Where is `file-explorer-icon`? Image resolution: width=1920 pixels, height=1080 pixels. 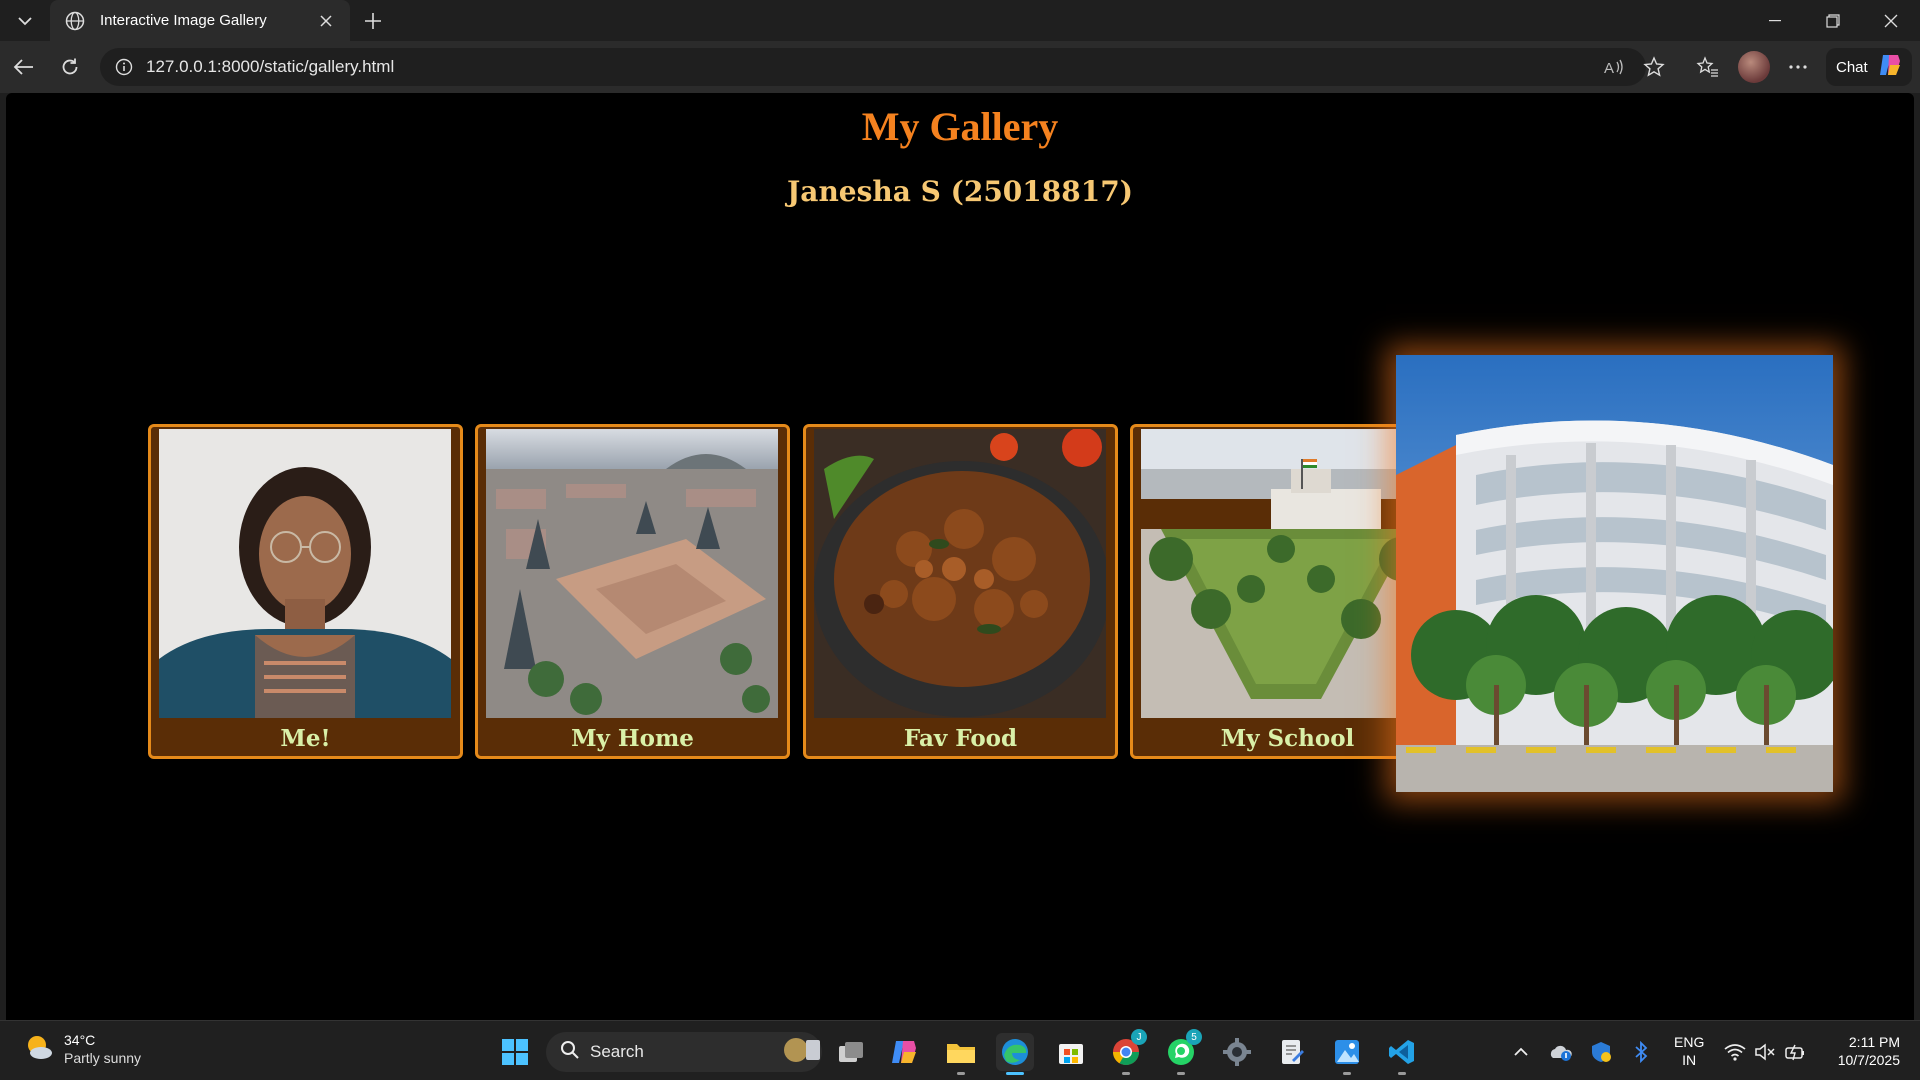
file-explorer-icon is located at coordinates (961, 1054).